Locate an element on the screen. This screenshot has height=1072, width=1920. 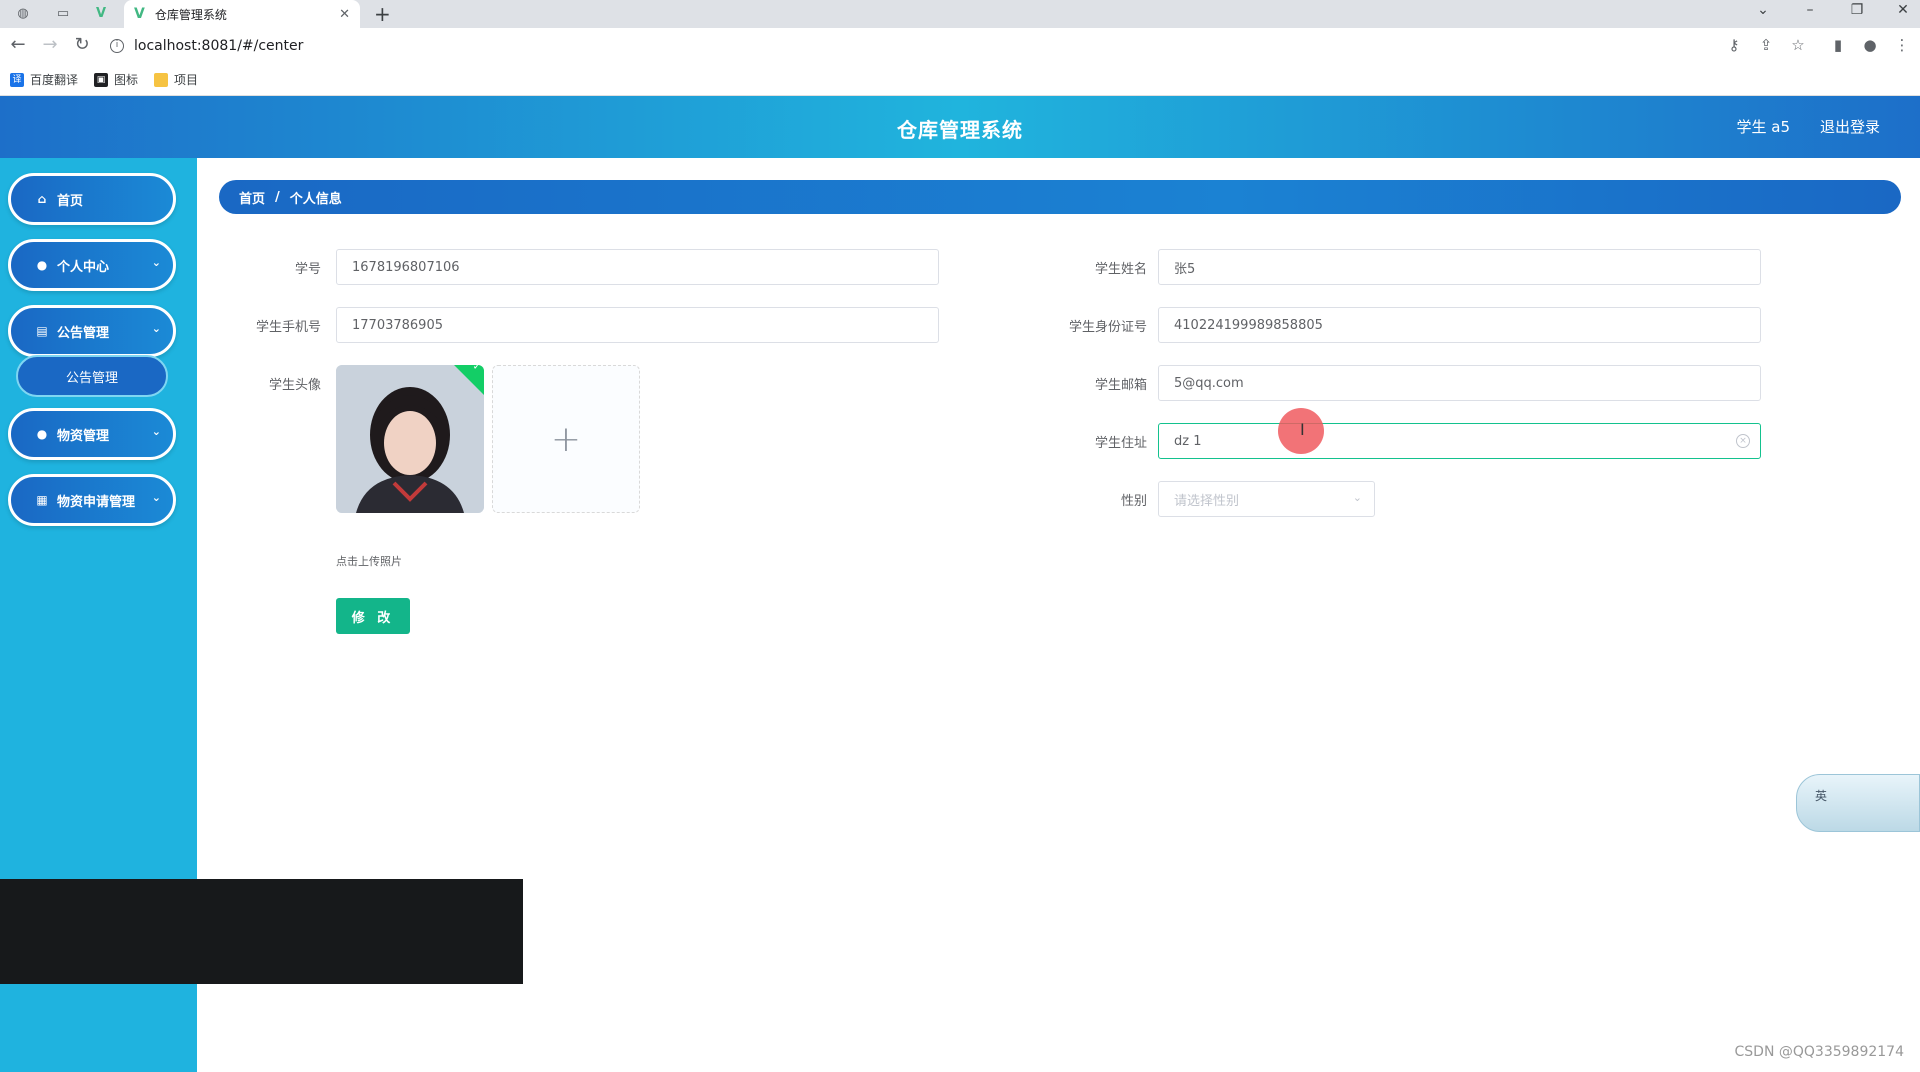
bookmarks-bar: 译 百度翻译 ▣ 图标 项目 is located at coordinates (960, 80).